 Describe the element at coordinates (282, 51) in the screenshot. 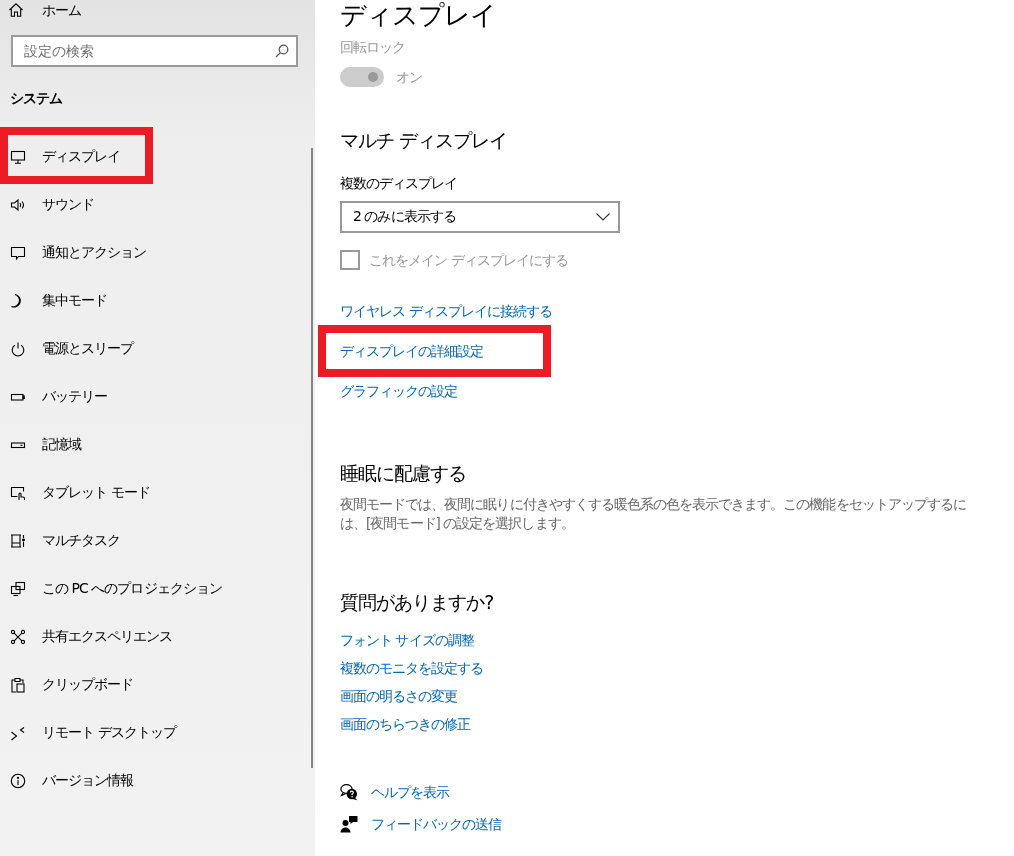

I see `search-icon` at that location.